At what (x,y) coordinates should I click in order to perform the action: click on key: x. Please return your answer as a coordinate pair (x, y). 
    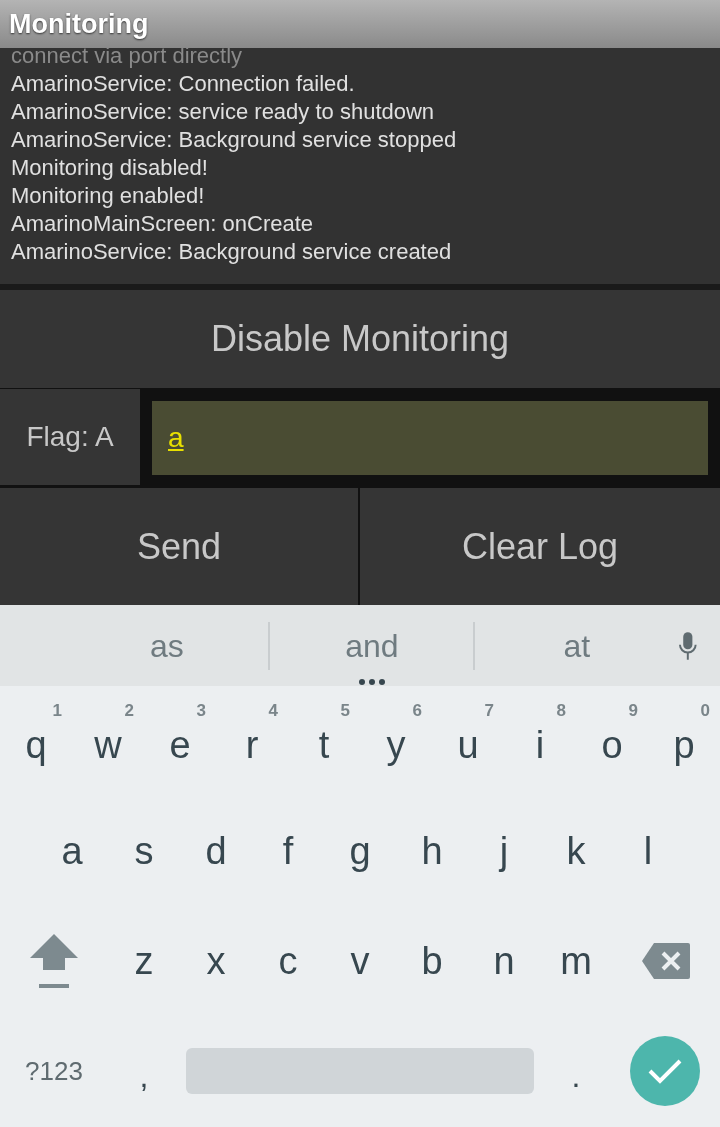
    Looking at the image, I should click on (216, 961).